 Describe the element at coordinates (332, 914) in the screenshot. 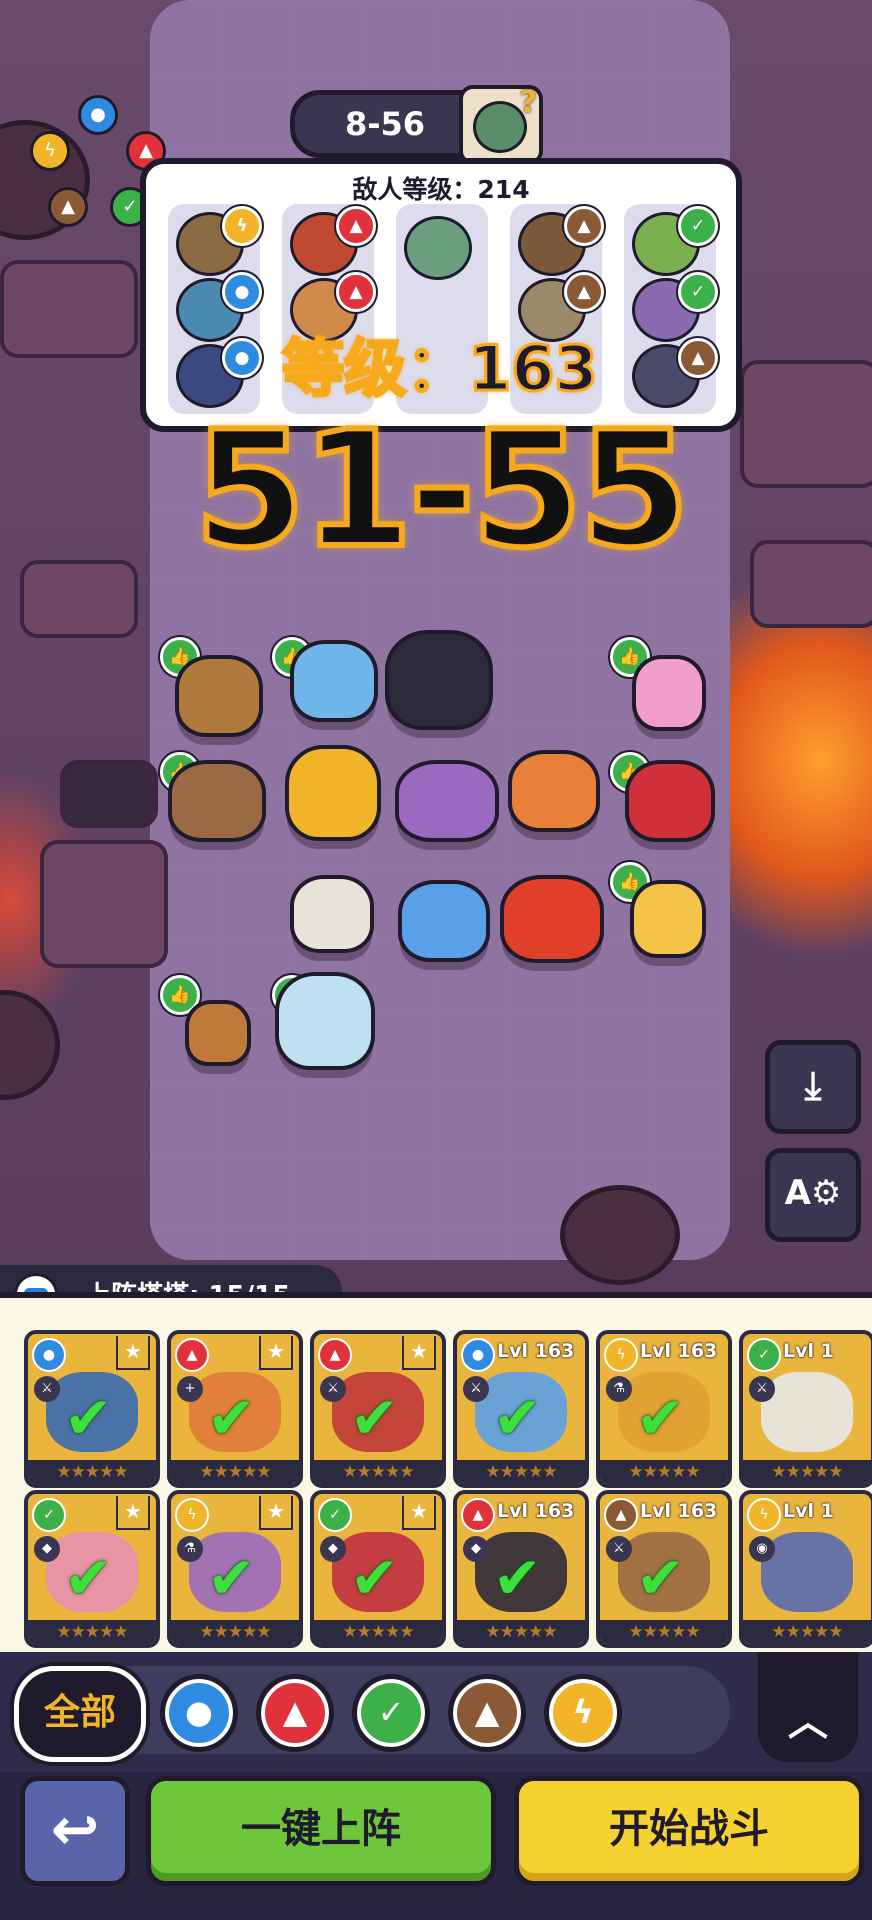

I see `tower-egg-bird` at that location.